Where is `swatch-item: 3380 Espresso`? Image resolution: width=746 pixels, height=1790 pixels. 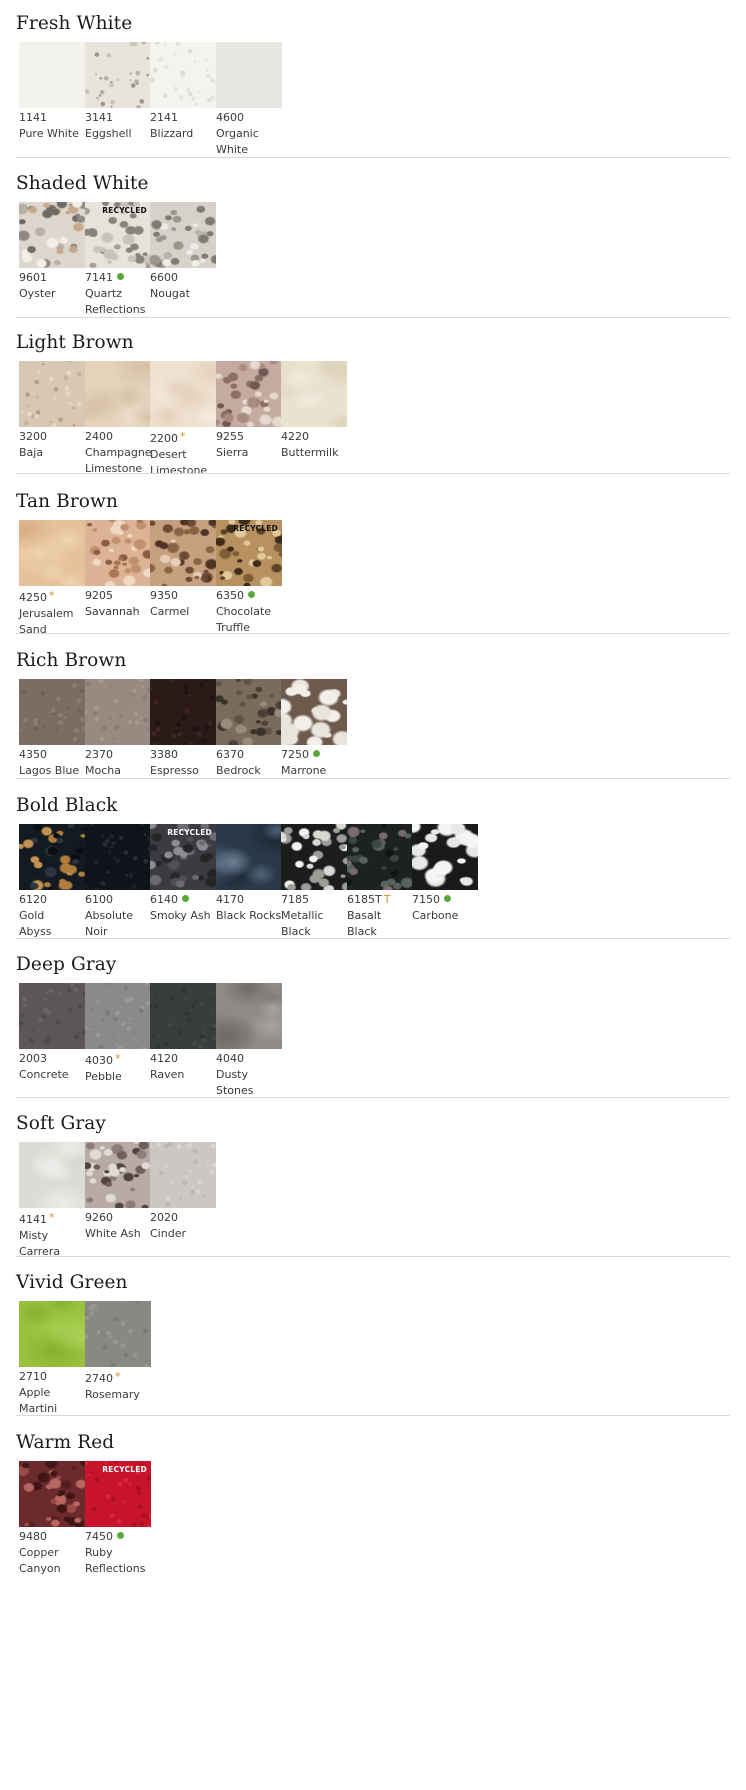 swatch-item: 3380 Espresso is located at coordinates (183, 729).